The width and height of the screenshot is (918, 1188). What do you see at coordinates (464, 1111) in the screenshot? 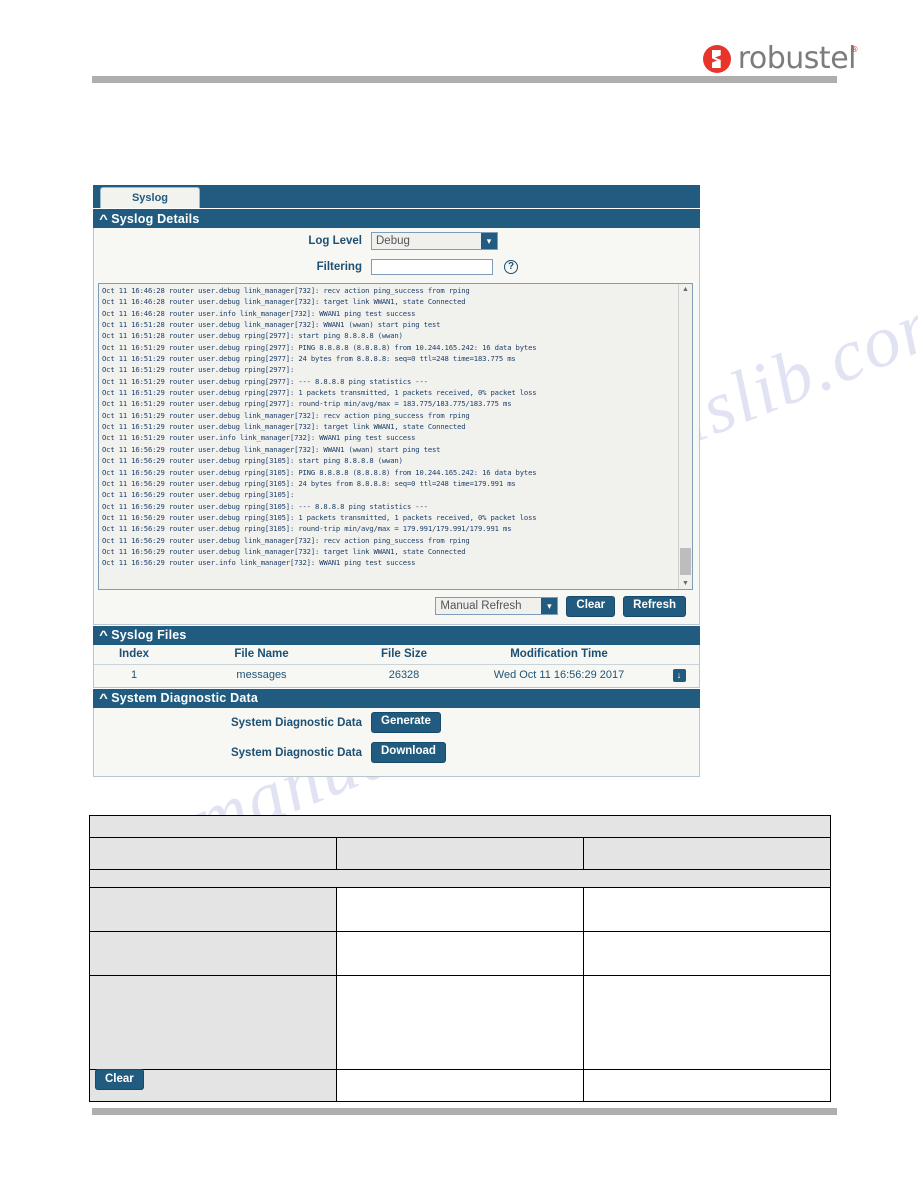
I see `footer-divider` at bounding box center [464, 1111].